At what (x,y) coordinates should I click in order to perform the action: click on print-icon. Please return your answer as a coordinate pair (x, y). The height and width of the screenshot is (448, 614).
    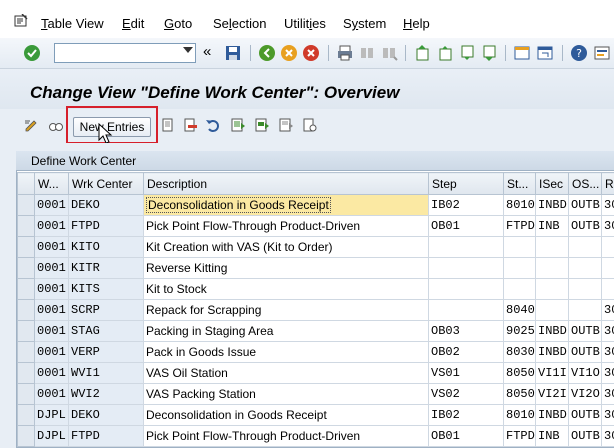
    Looking at the image, I should click on (345, 53).